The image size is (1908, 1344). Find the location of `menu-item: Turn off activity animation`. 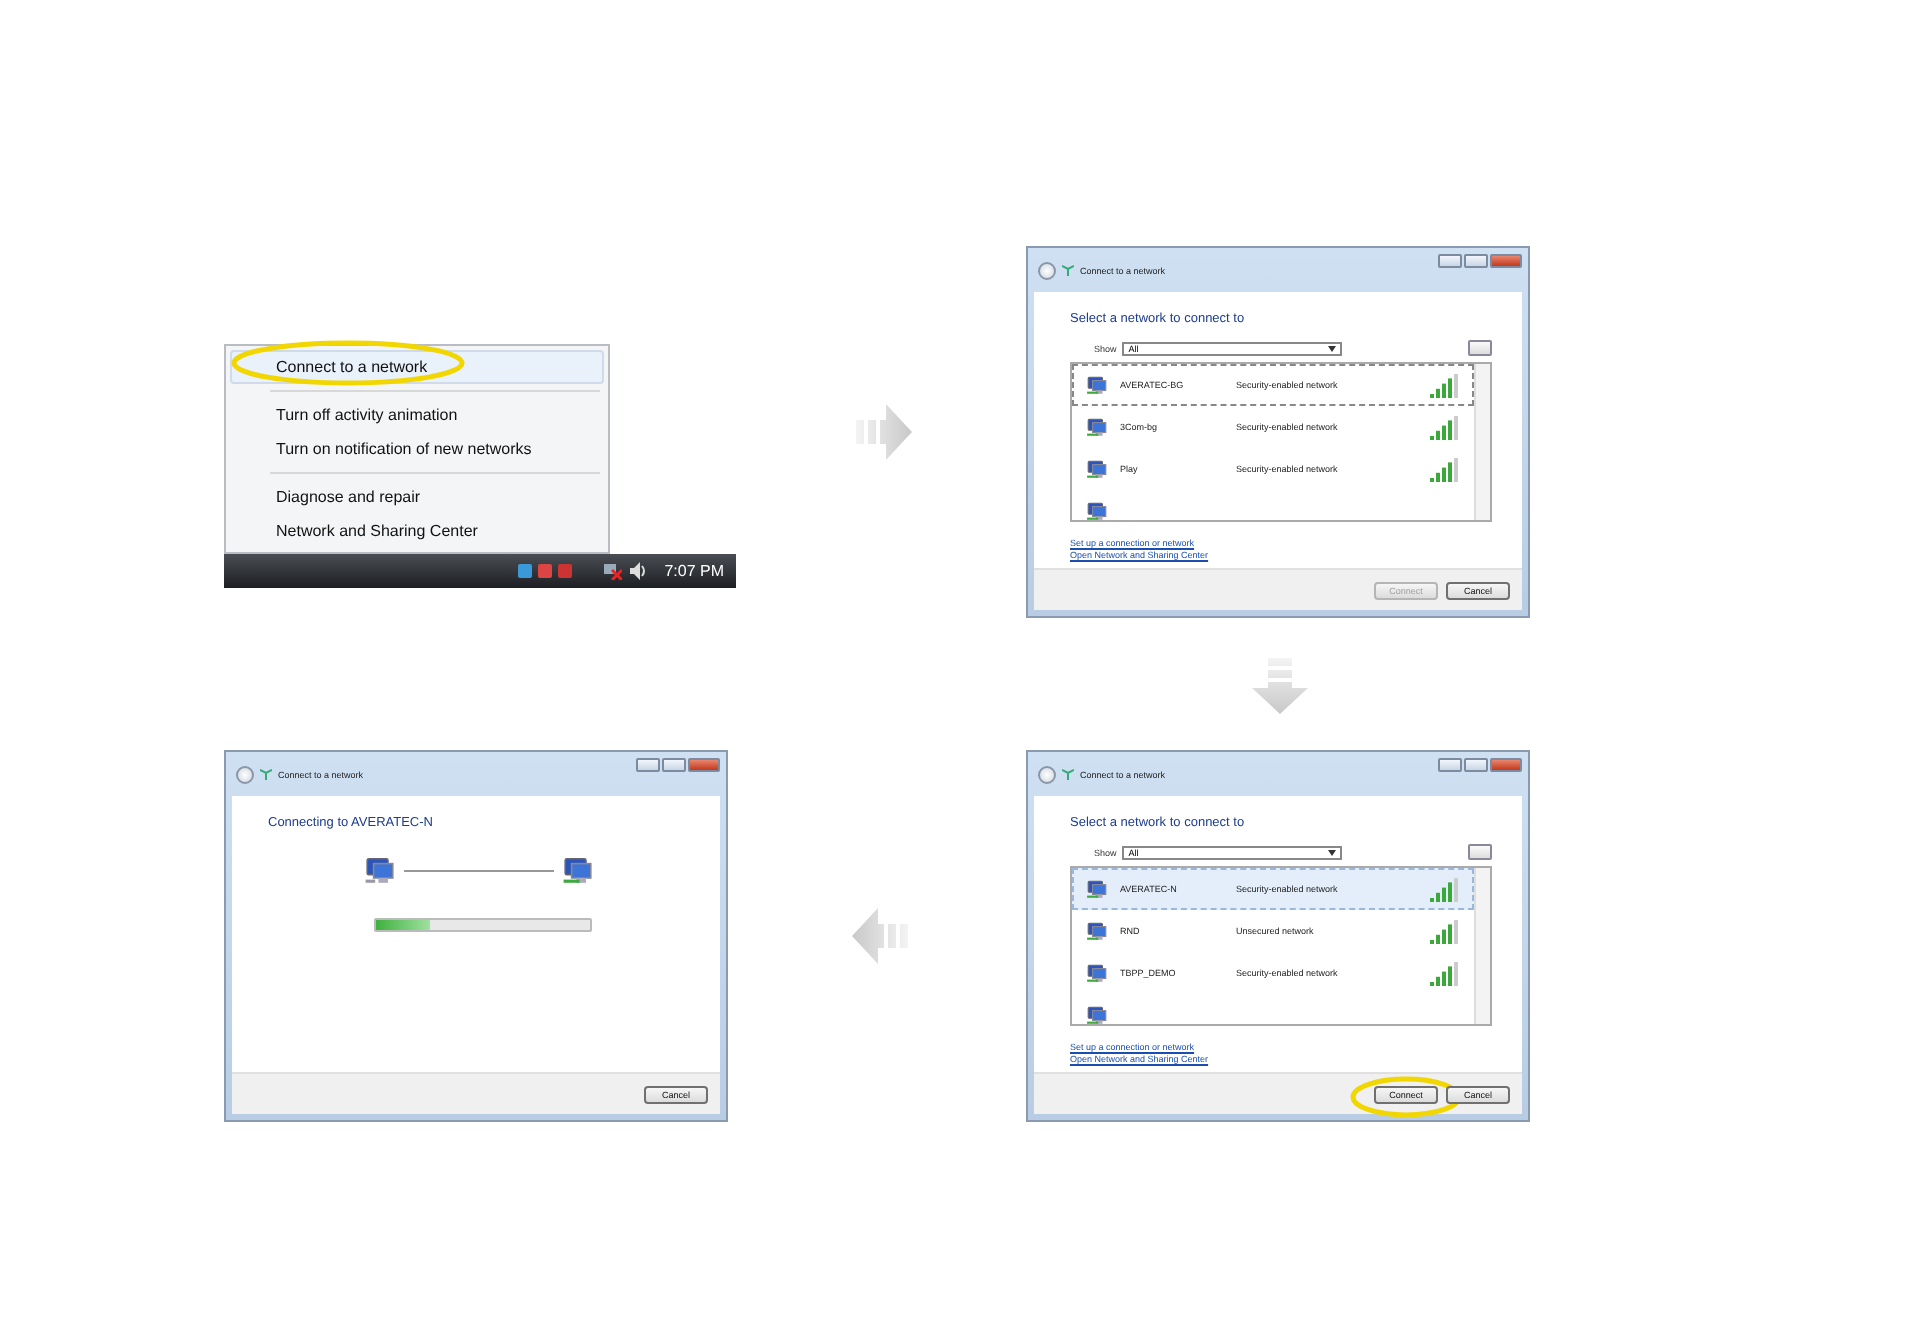

menu-item: Turn off activity animation is located at coordinates (417, 415).